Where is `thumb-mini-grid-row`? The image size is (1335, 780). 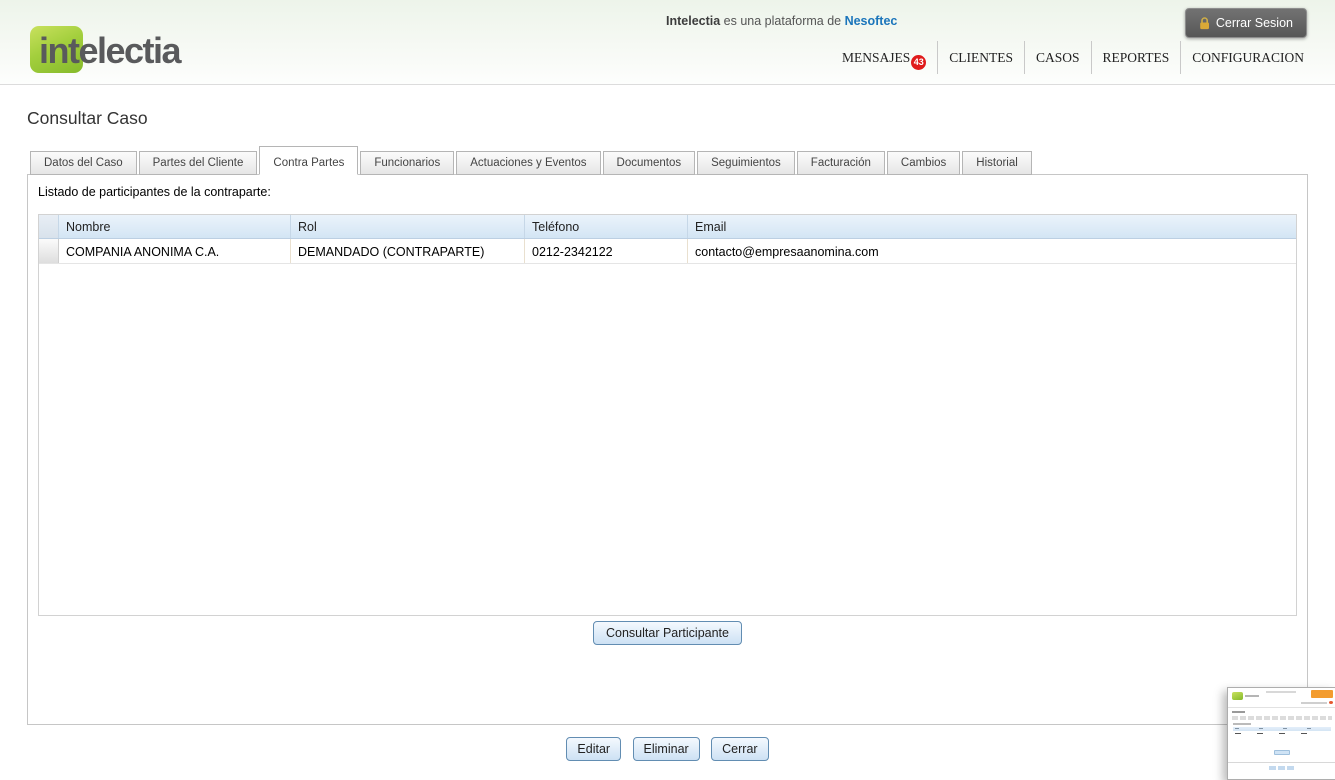
thumb-mini-grid-row is located at coordinates (1271, 733).